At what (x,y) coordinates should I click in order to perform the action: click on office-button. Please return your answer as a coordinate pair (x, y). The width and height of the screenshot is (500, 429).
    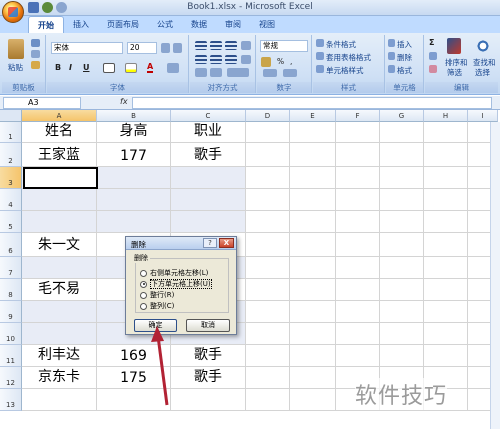
    Looking at the image, I should click on (13, 12).